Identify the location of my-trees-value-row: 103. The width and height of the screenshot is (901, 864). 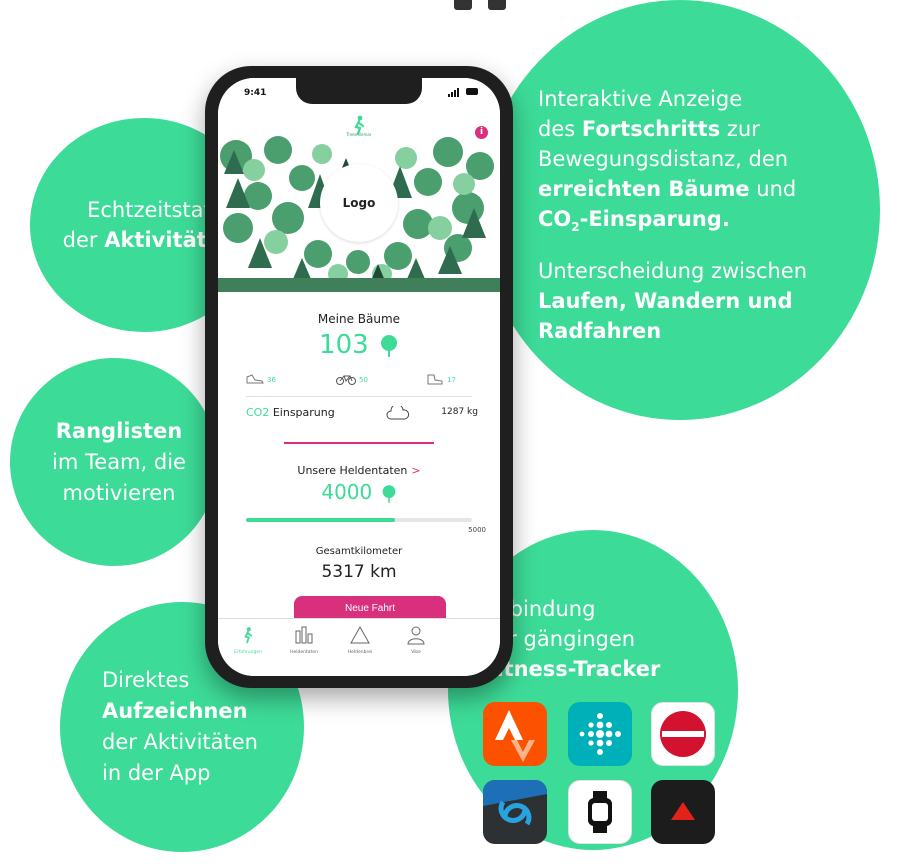
(359, 345).